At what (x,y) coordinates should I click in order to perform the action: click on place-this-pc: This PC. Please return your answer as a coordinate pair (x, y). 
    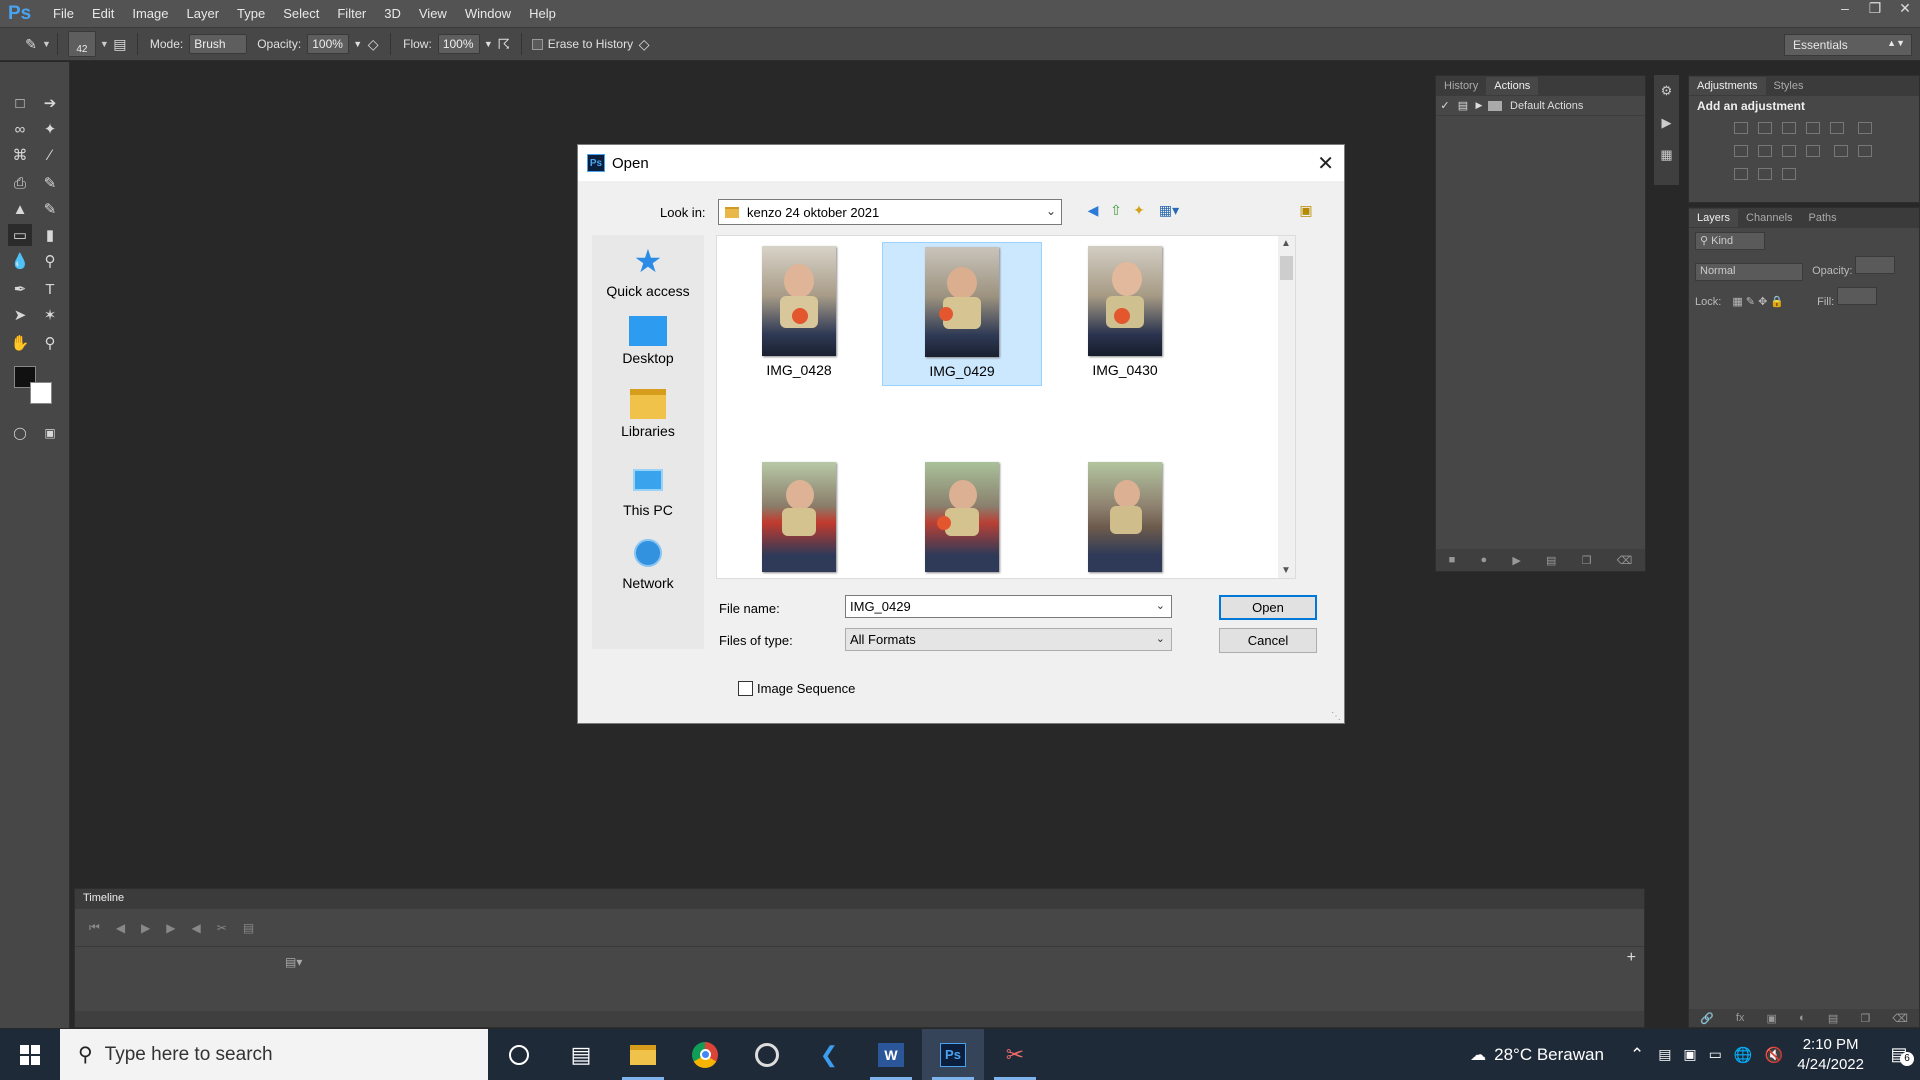
    Looking at the image, I should click on (648, 490).